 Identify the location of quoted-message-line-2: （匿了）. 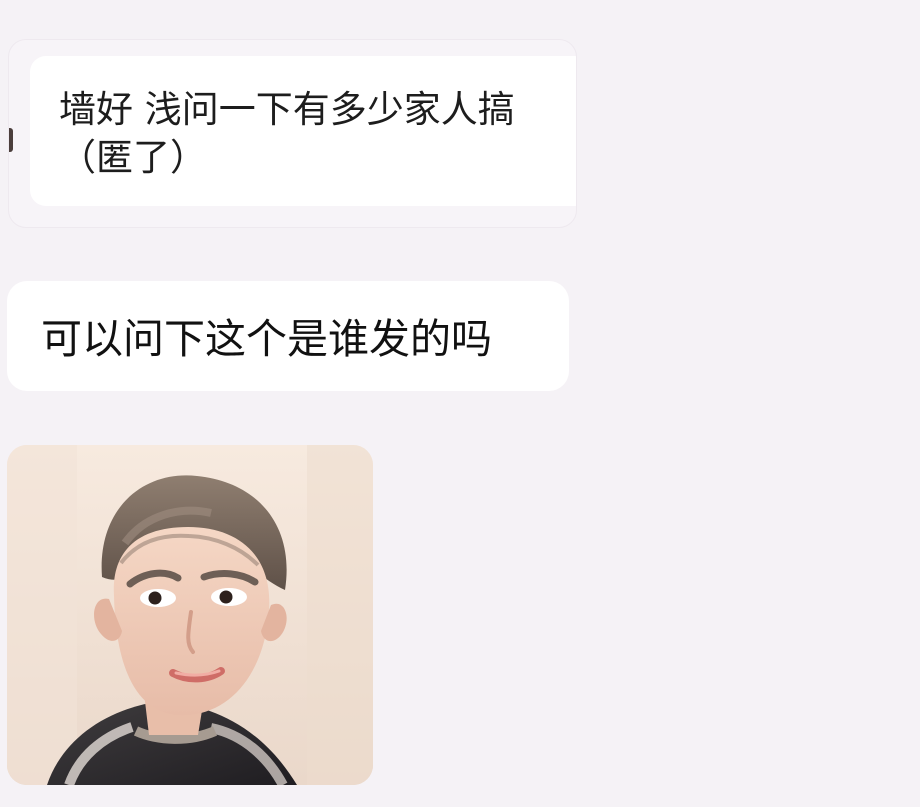
(133, 157).